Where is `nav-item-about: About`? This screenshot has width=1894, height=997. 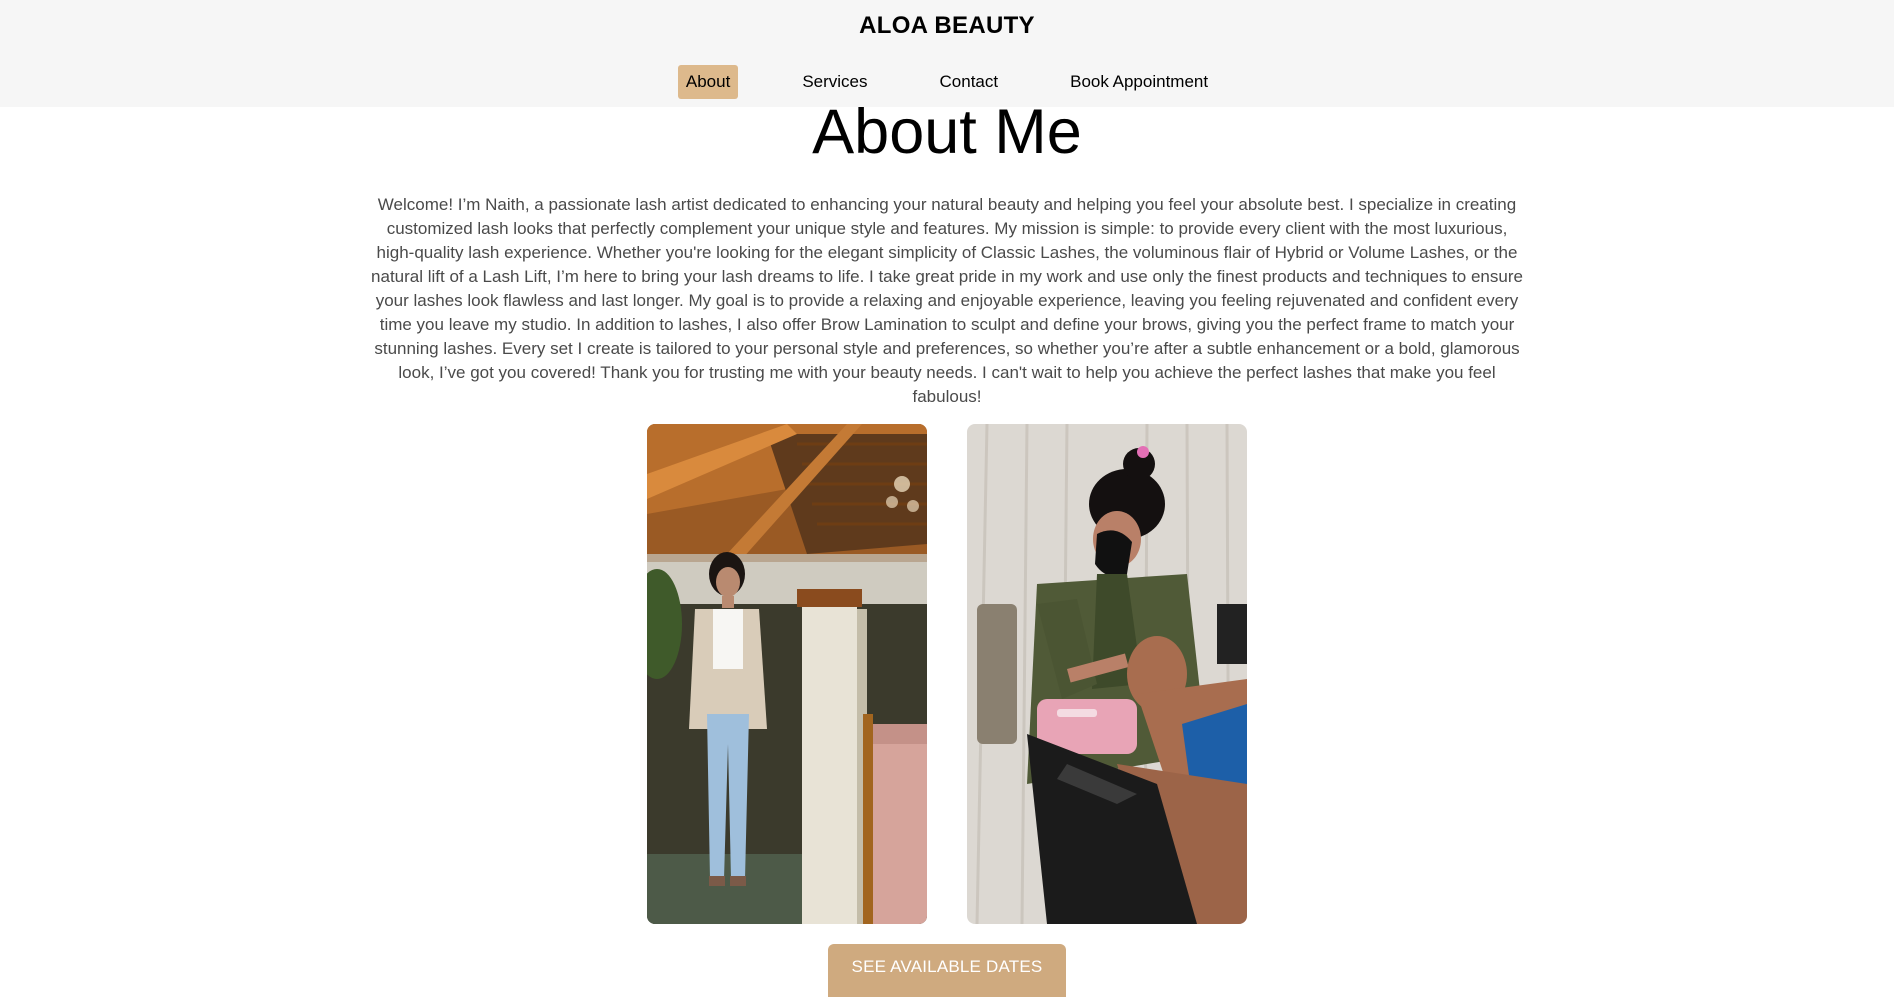 nav-item-about: About is located at coordinates (708, 82).